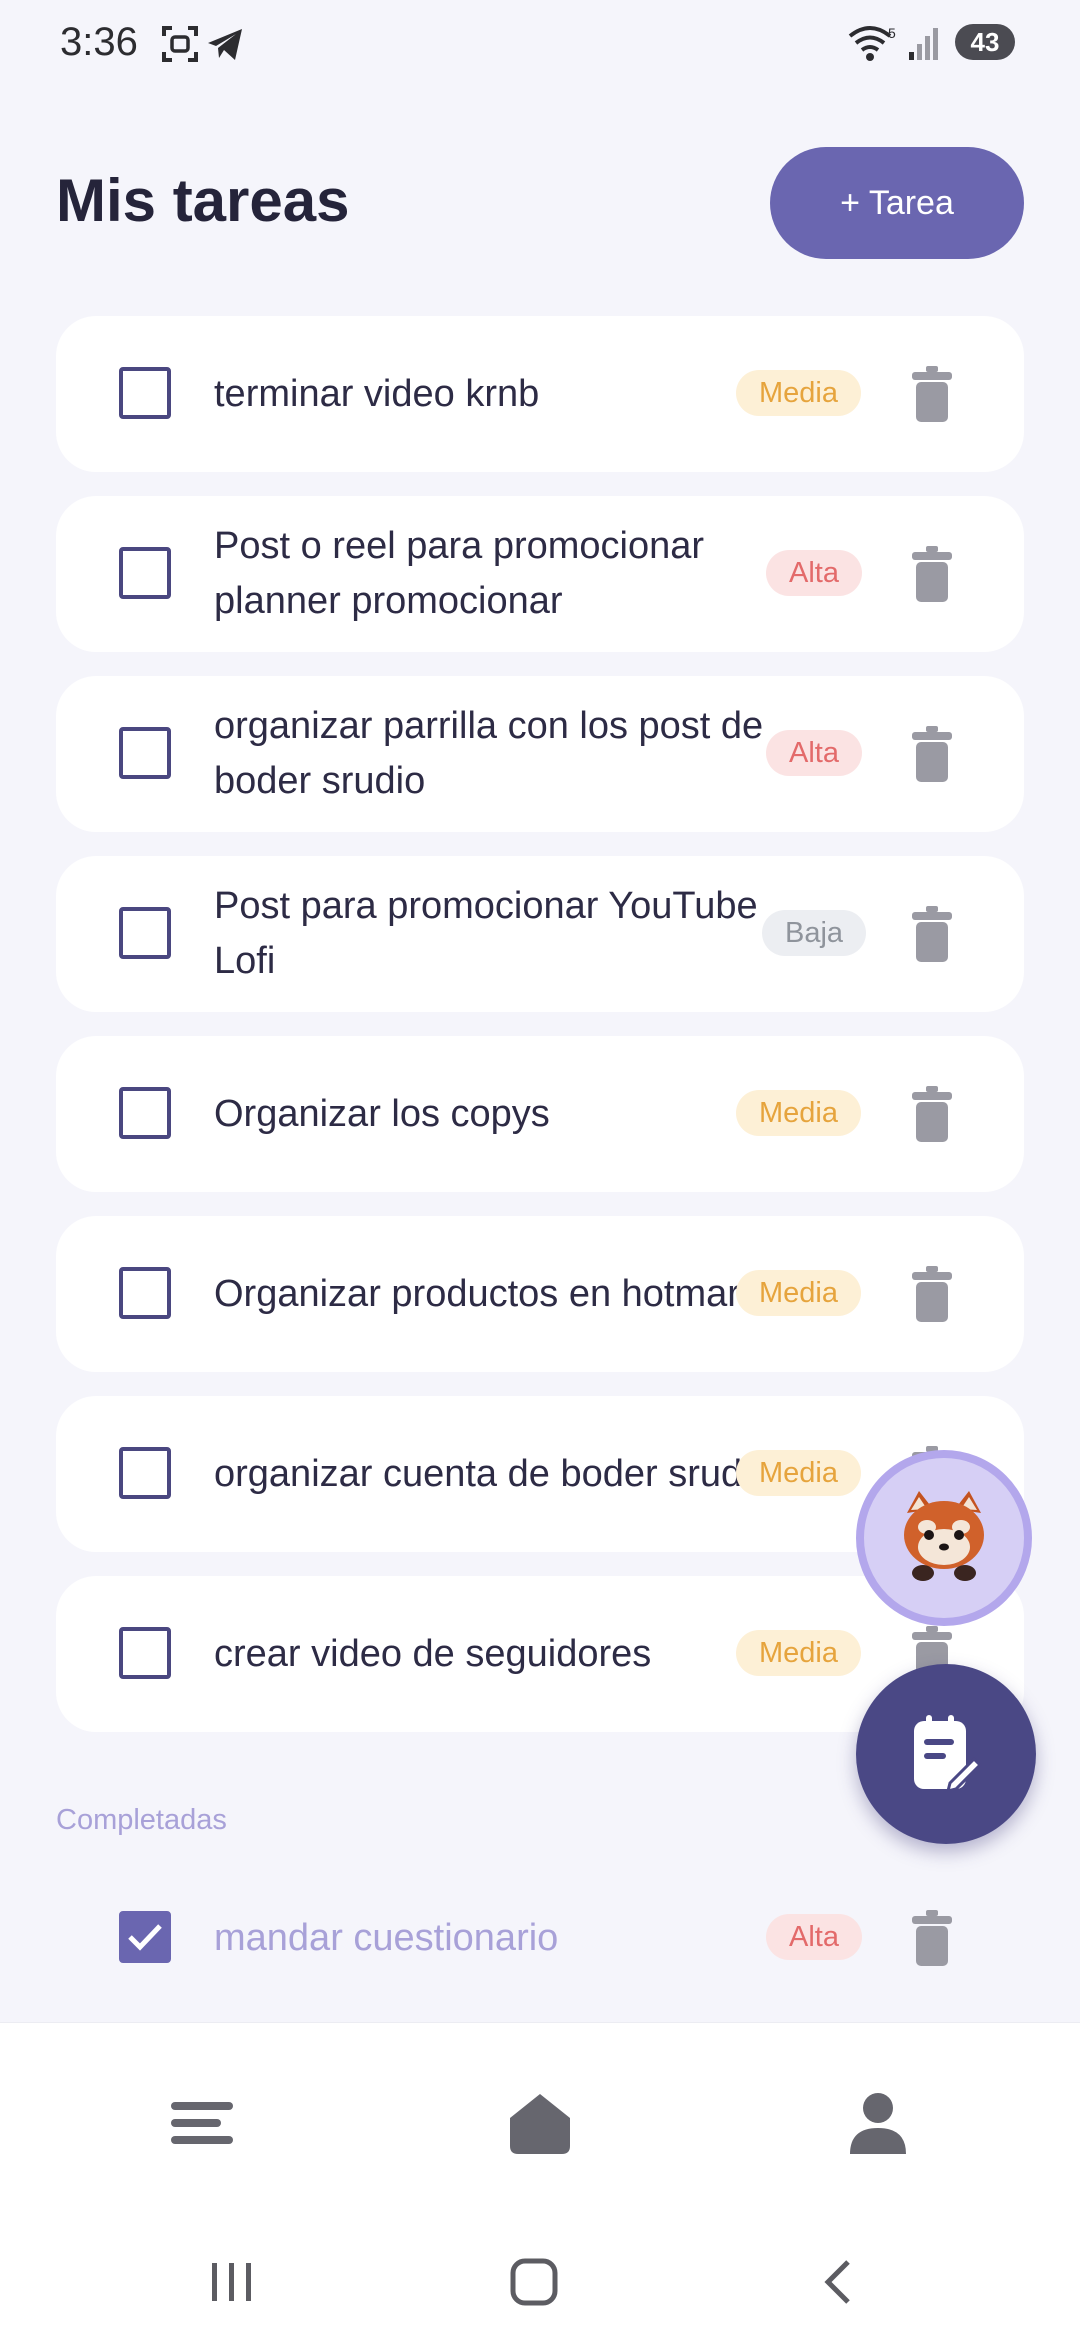  What do you see at coordinates (386, 1937) in the screenshot?
I see `task-text: mandar cuestionario` at bounding box center [386, 1937].